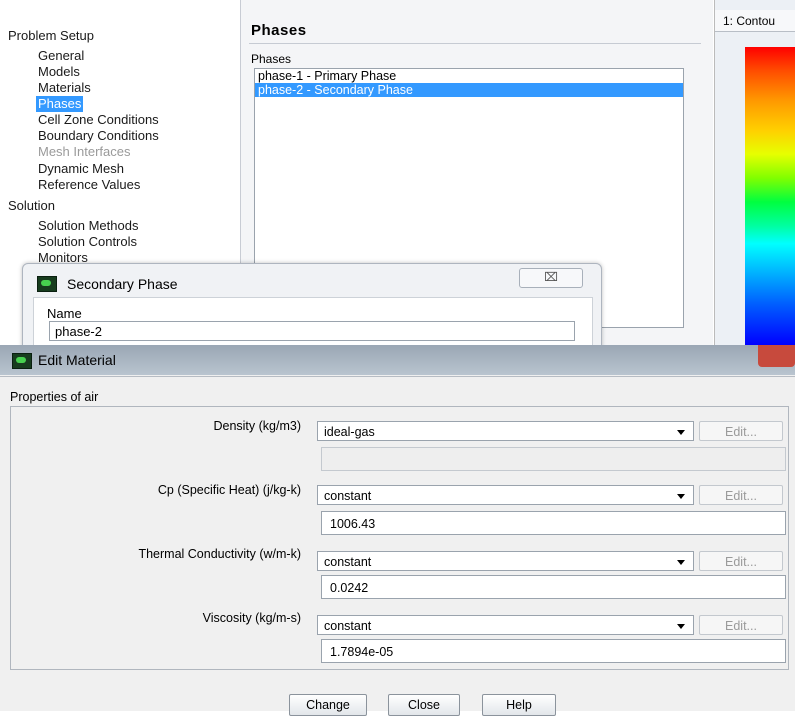  What do you see at coordinates (553, 459) in the screenshot?
I see `density-value-field` at bounding box center [553, 459].